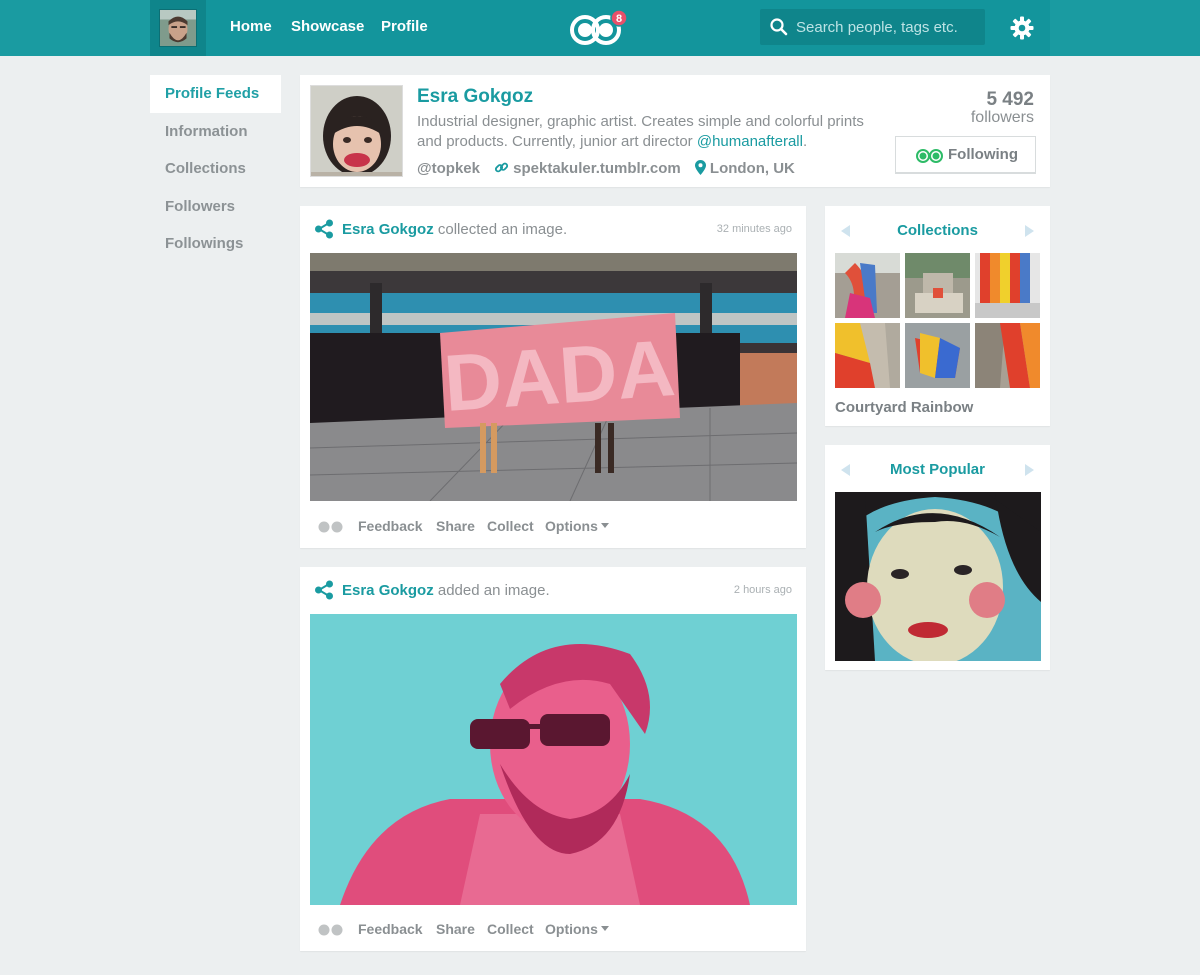 The height and width of the screenshot is (975, 1200). Describe the element at coordinates (752, 168) in the screenshot. I see `location-text: London, UK` at that location.